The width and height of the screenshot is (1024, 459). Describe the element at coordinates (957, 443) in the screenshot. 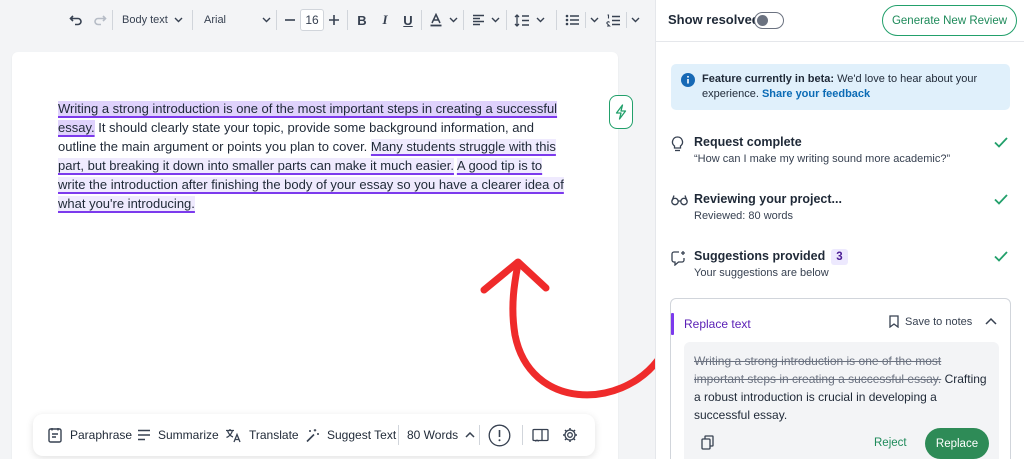

I see `replace-button: Replace` at that location.